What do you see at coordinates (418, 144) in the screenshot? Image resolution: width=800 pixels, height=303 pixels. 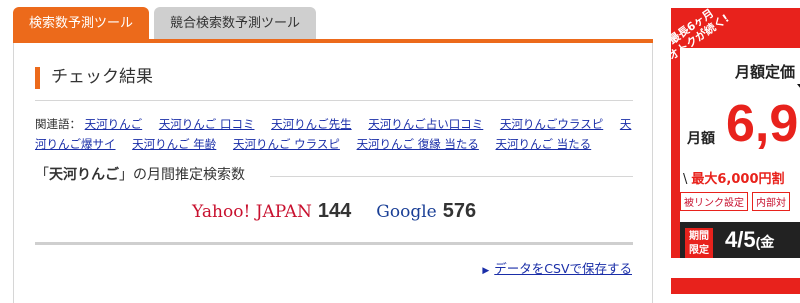 I see `related-keyword-link: 天河りんご 復縁 当たる` at bounding box center [418, 144].